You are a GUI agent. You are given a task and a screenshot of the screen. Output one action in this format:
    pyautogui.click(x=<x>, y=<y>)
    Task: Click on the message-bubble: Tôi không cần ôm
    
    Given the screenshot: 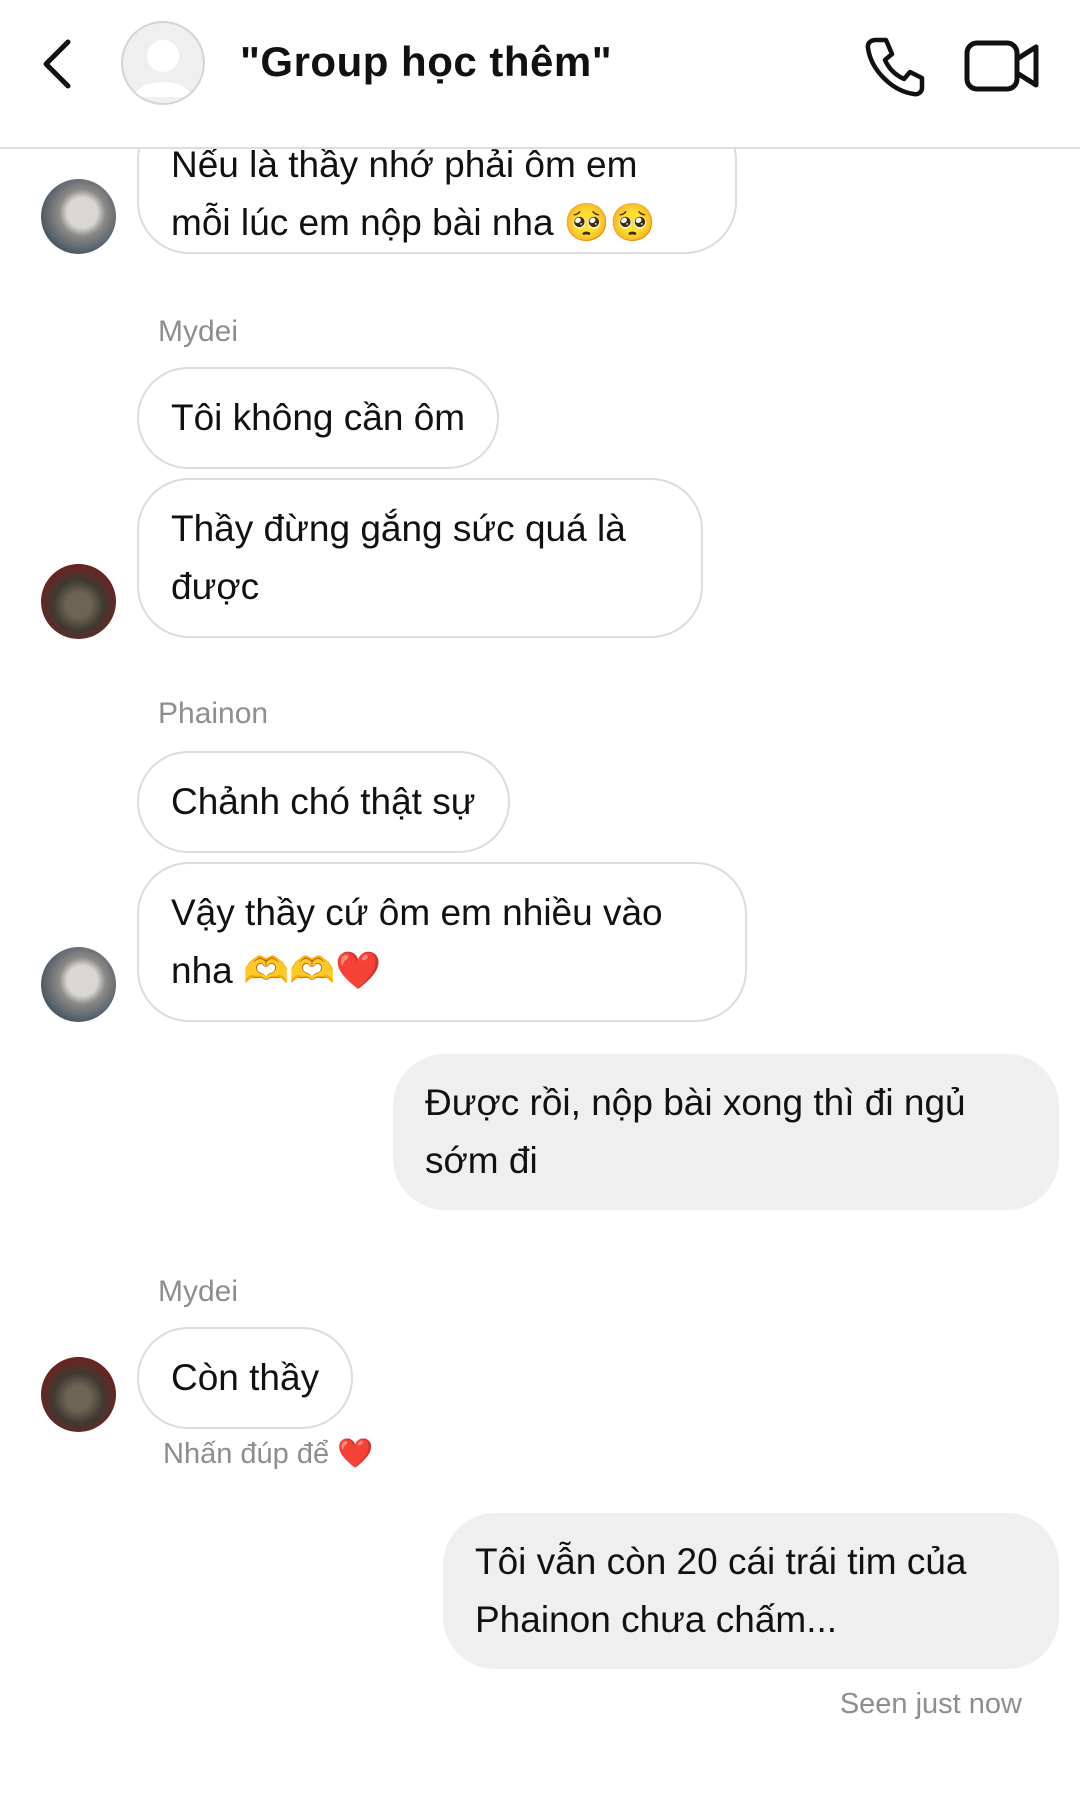 What is the action you would take?
    pyautogui.click(x=318, y=418)
    